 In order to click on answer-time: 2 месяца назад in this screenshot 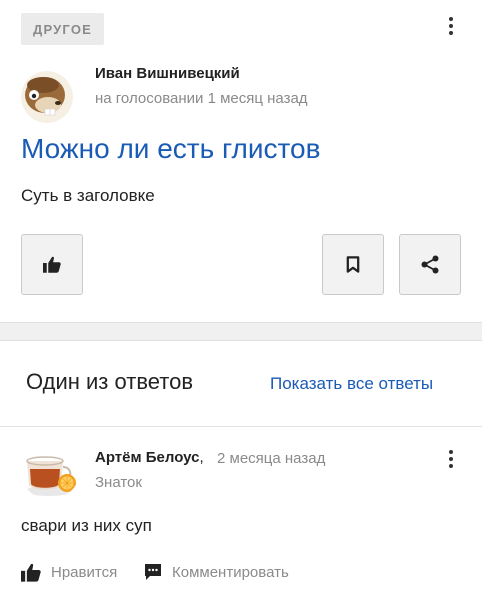, I will do `click(271, 458)`.